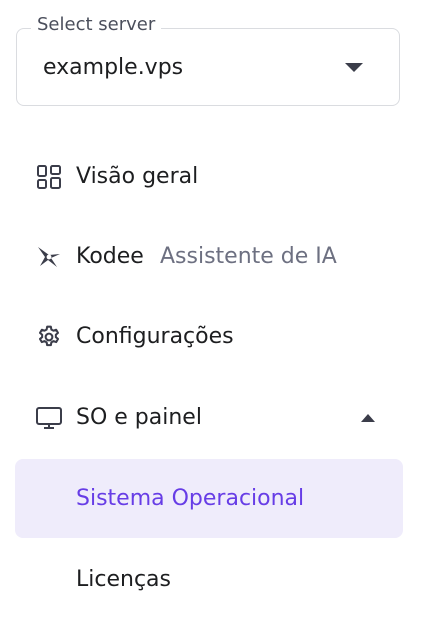 The width and height of the screenshot is (428, 634). Describe the element at coordinates (354, 67) in the screenshot. I see `caret-down-icon` at that location.